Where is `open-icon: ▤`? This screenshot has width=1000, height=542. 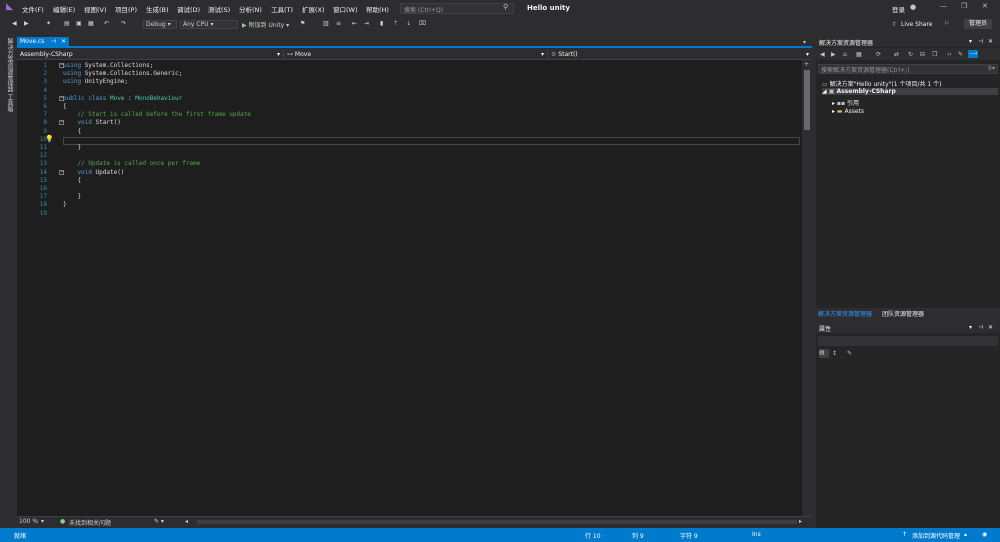
open-icon: ▤ is located at coordinates (67, 24).